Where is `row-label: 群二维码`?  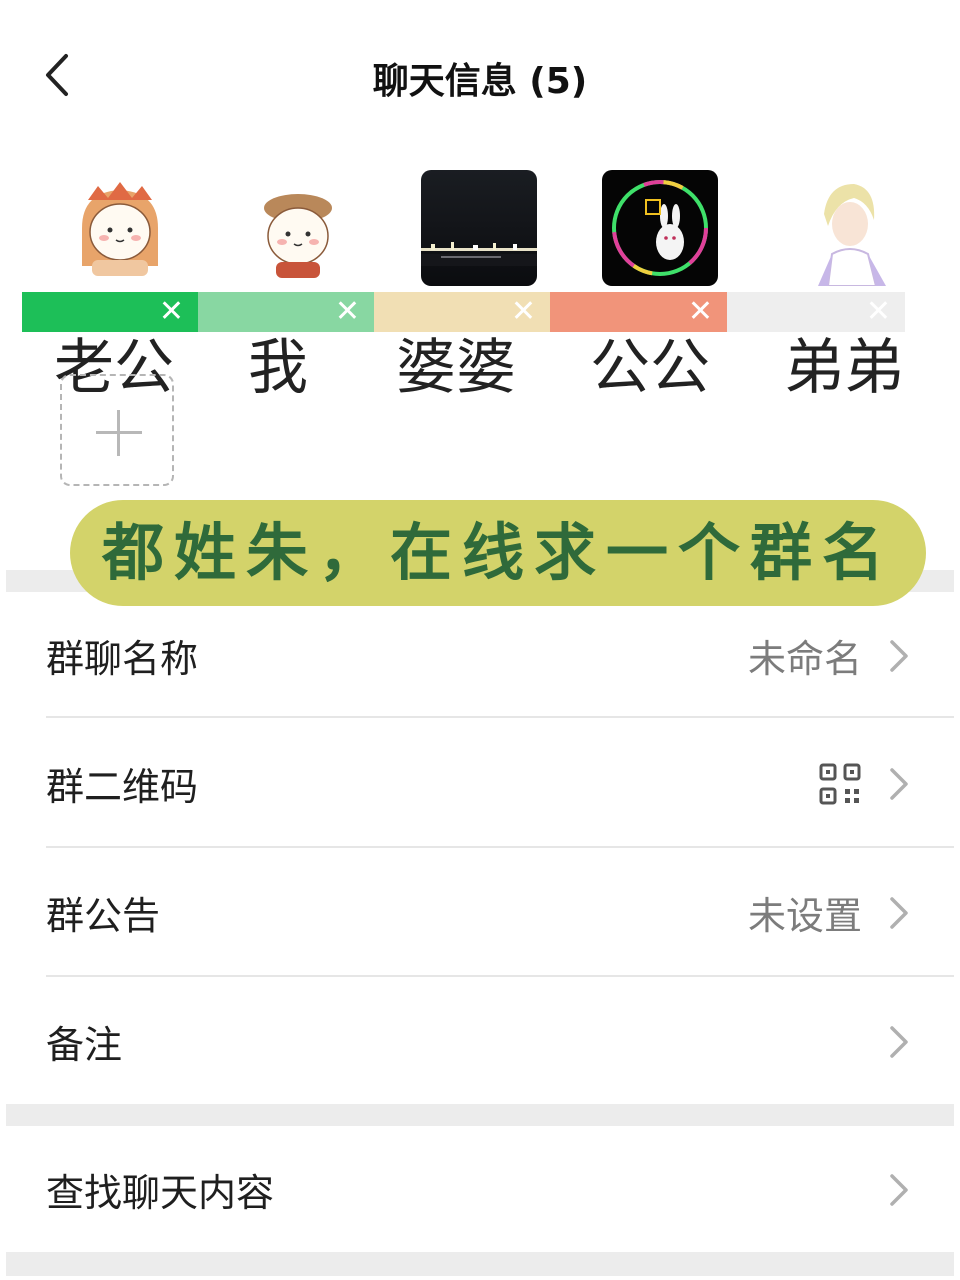 row-label: 群二维码 is located at coordinates (122, 787).